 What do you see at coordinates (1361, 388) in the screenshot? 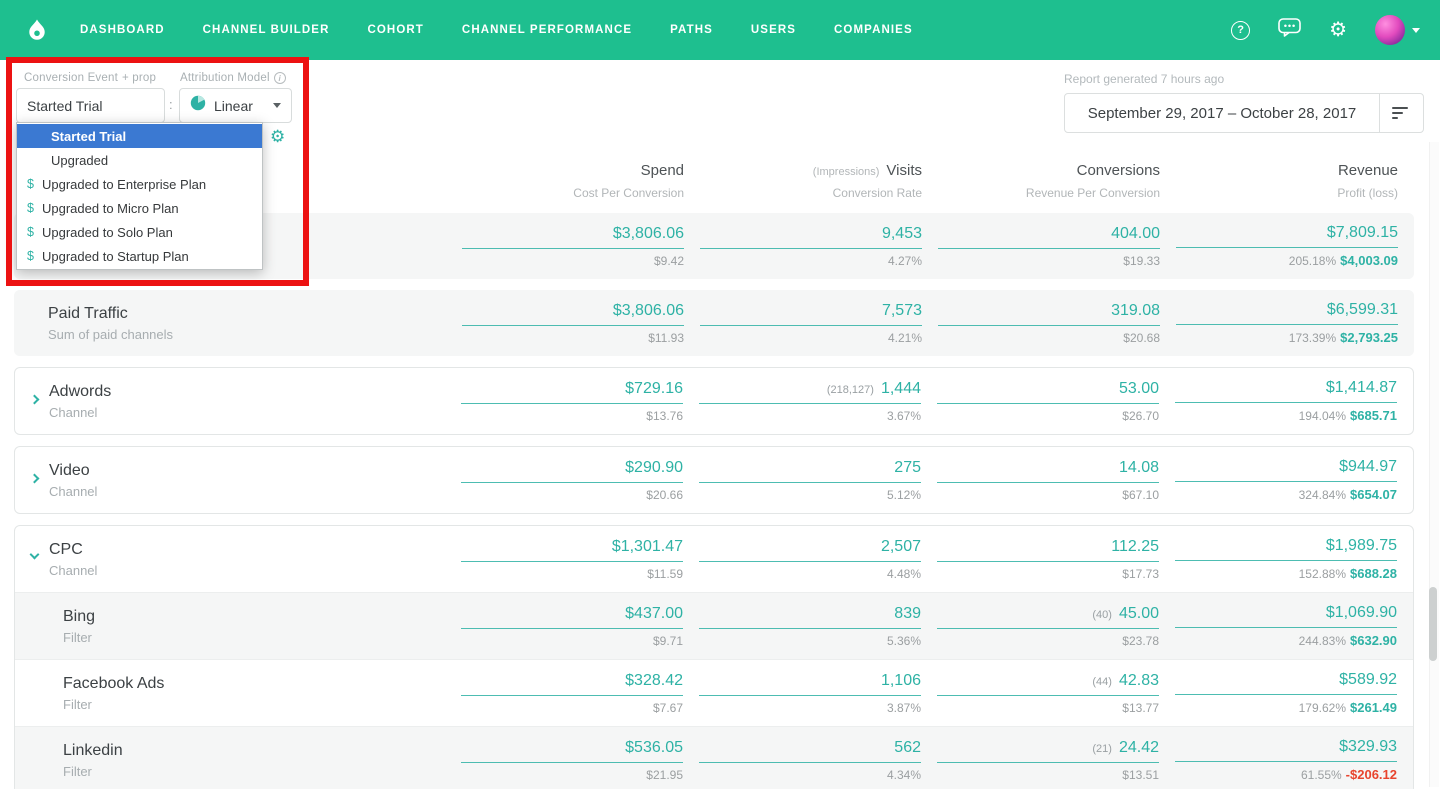
I see `revenue-value: $1,414.87` at bounding box center [1361, 388].